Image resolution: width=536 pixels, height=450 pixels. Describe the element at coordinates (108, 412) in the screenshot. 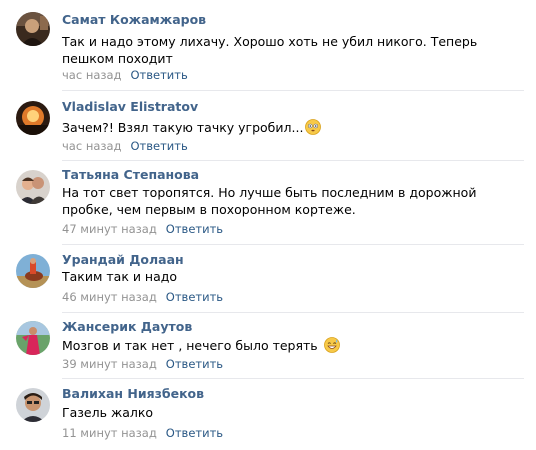

I see `comment-text: Газель жалко` at that location.